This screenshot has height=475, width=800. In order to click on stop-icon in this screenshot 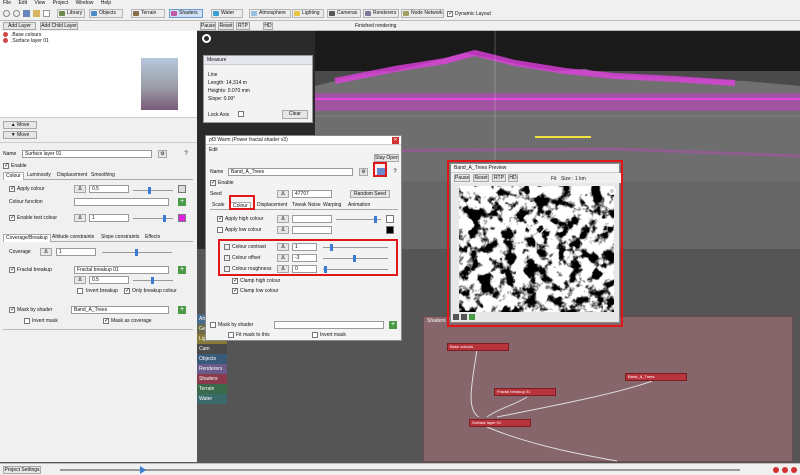, I will do `click(785, 470)`.